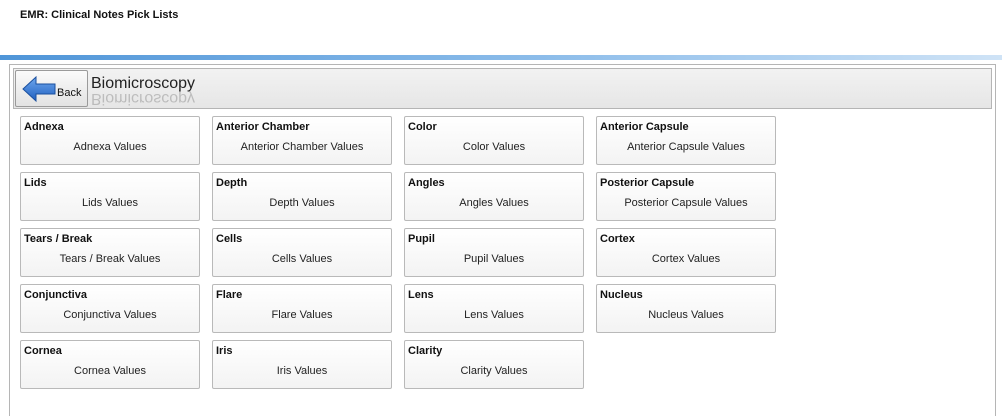 The width and height of the screenshot is (1002, 416). I want to click on tile-values-label: Color Values, so click(494, 147).